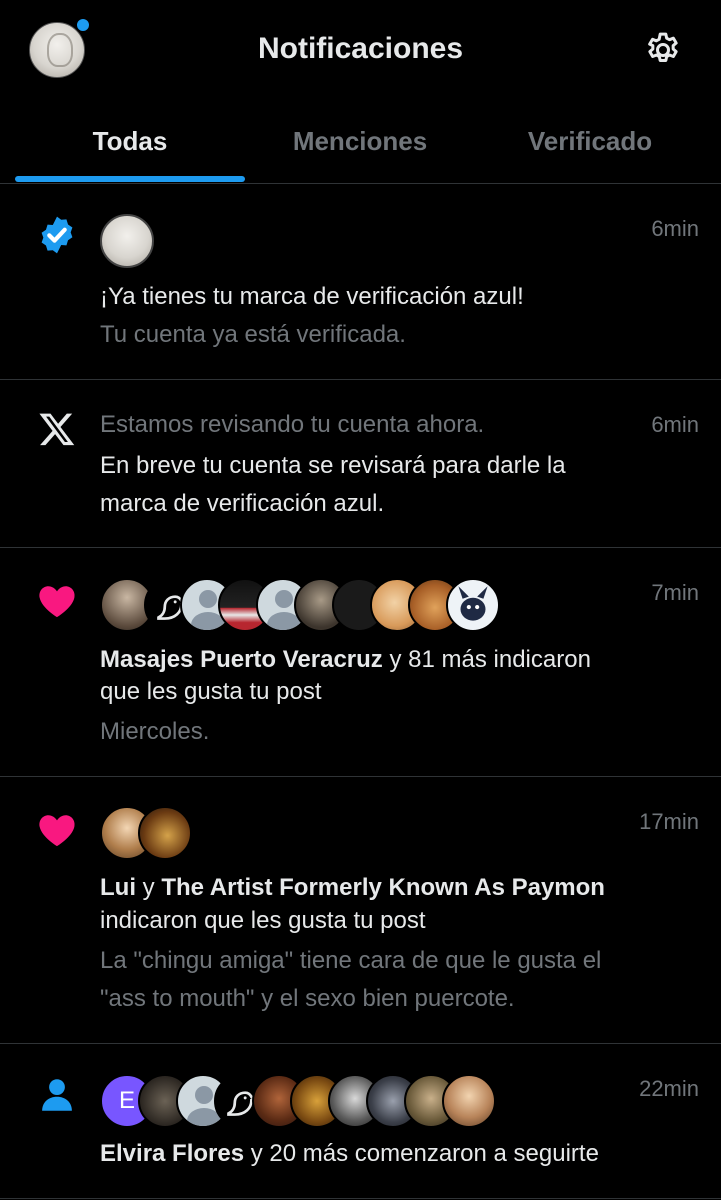 The height and width of the screenshot is (1200, 721). What do you see at coordinates (360, 1198) in the screenshot?
I see `bottom-divider` at bounding box center [360, 1198].